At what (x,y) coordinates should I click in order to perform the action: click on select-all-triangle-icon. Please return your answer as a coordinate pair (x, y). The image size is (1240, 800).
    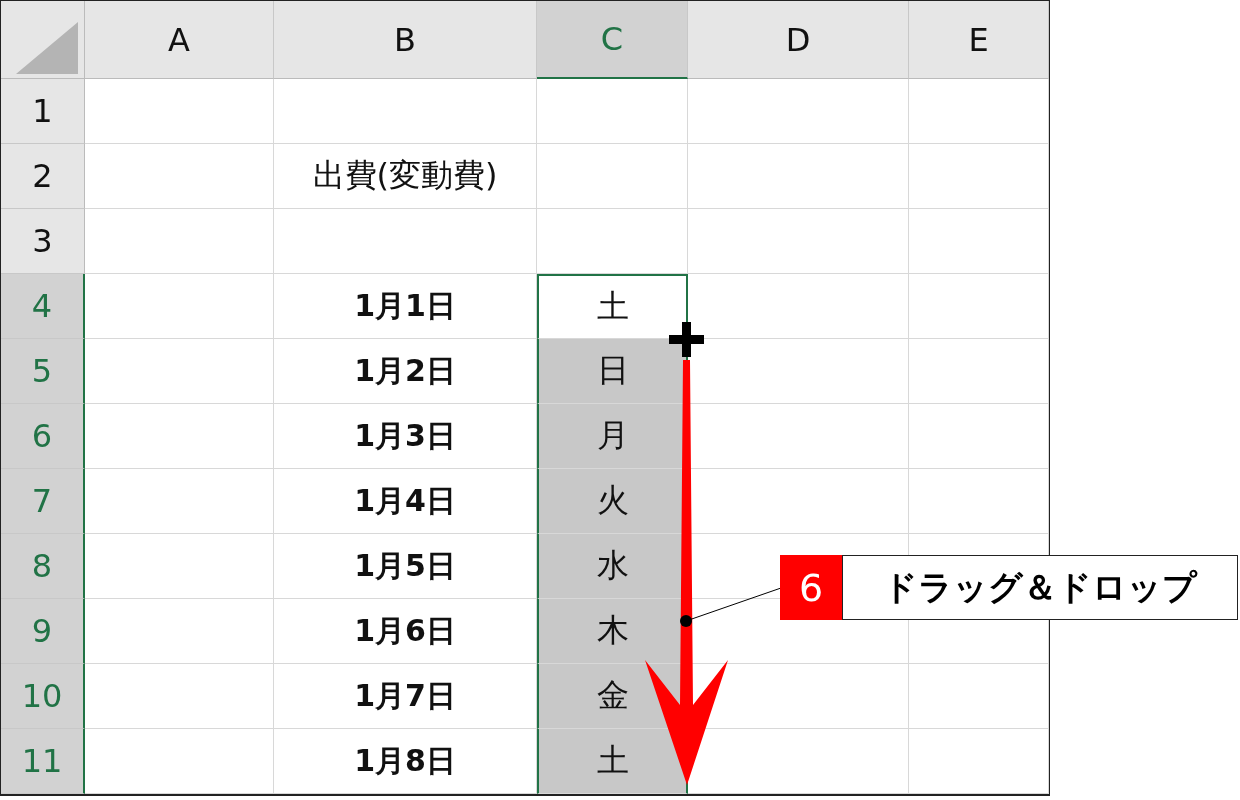
    Looking at the image, I should click on (47, 48).